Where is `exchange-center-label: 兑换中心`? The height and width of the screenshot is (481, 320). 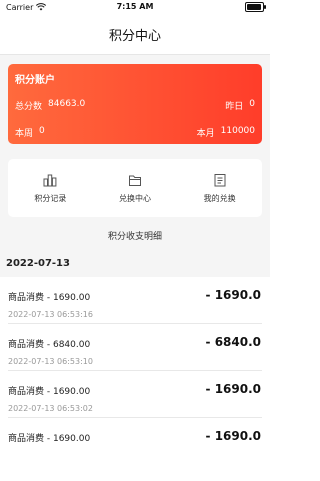
exchange-center-label: 兑换中心 is located at coordinates (134, 198).